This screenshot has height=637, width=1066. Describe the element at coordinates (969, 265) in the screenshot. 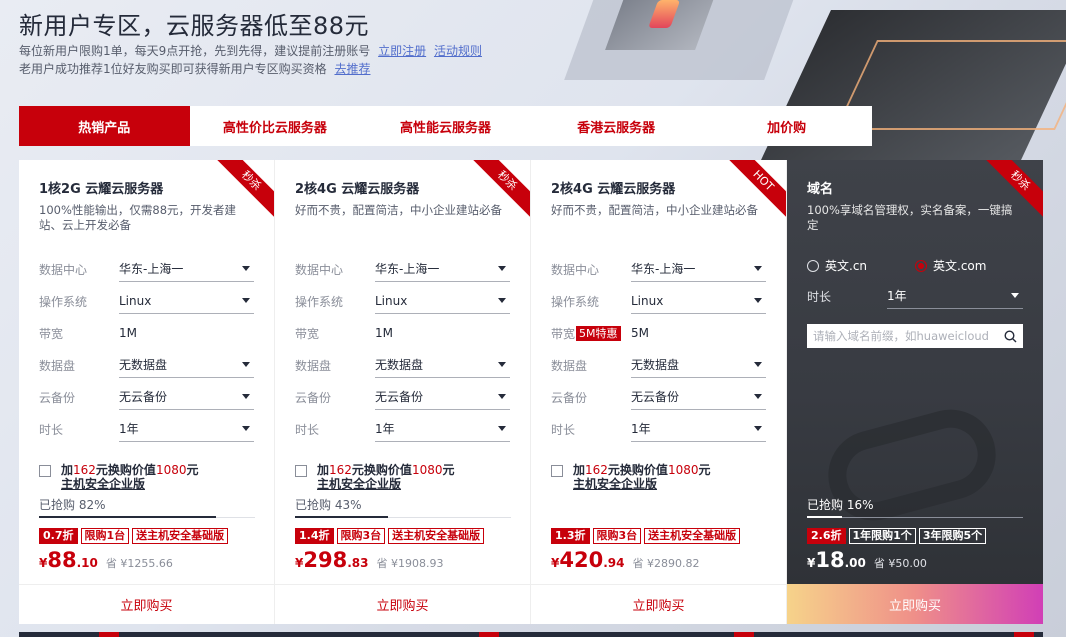

I see `radio-com: 英文.com` at that location.